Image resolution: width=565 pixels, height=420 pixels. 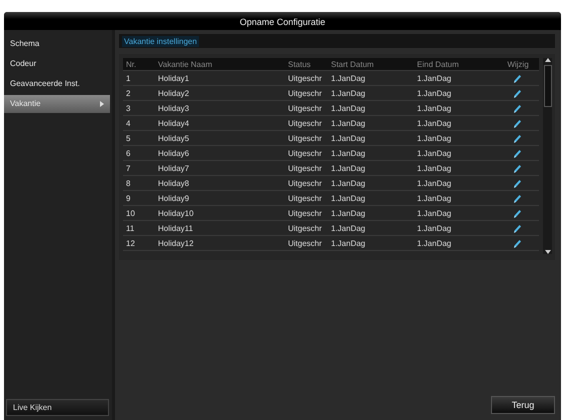 I want to click on table-cell-text: 8, so click(x=128, y=183).